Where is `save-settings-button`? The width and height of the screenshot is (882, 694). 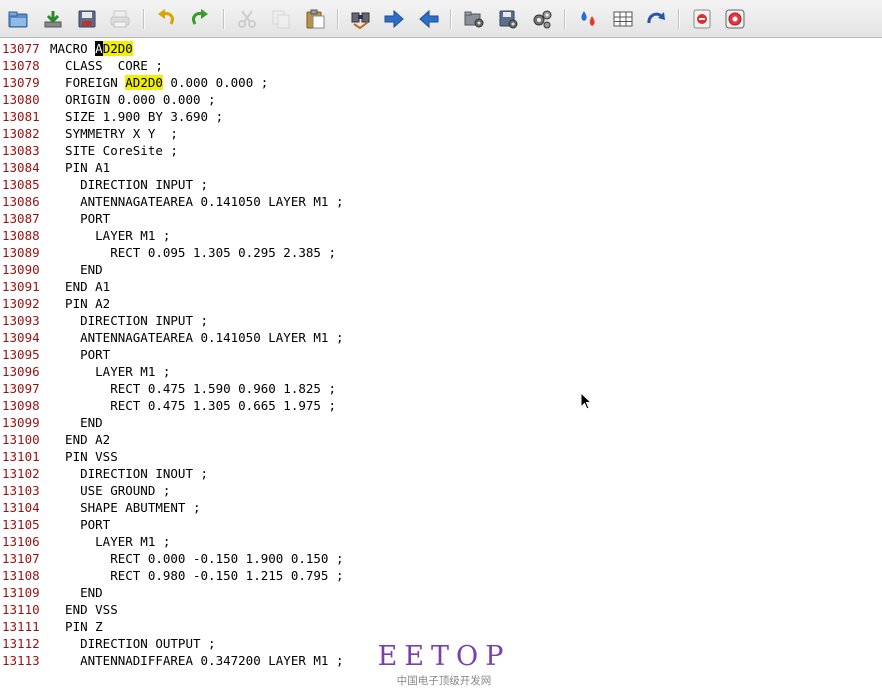
save-settings-button is located at coordinates (508, 19).